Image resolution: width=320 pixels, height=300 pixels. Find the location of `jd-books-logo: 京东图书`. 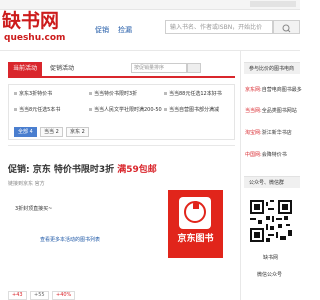

jd-books-logo: 京东图书 is located at coordinates (195, 224).